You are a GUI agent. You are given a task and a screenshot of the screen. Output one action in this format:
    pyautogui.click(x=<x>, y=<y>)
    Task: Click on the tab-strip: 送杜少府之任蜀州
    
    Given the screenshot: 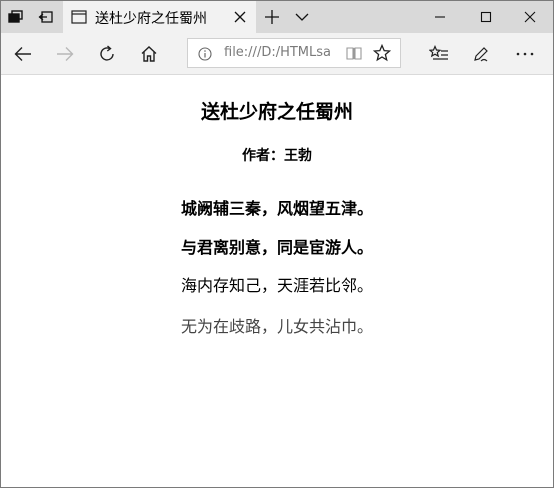 What is the action you would take?
    pyautogui.click(x=277, y=17)
    